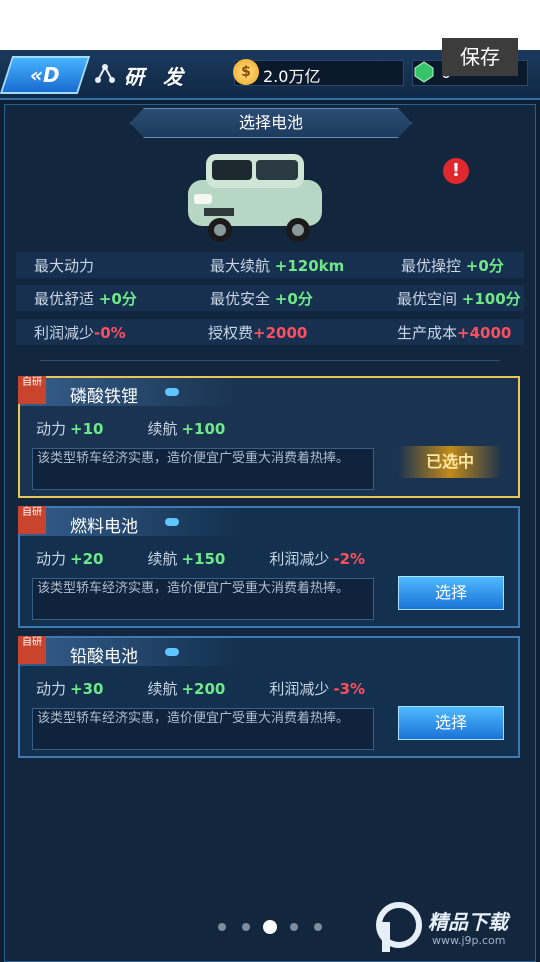  What do you see at coordinates (85, 299) in the screenshot?
I see `stat-best-comfort: 最优舒适 +0分` at bounding box center [85, 299].